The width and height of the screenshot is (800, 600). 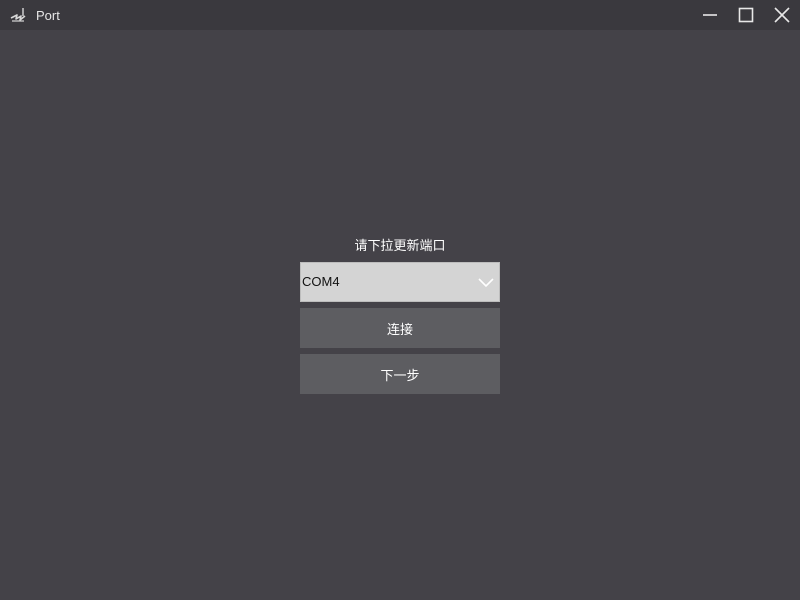 What do you see at coordinates (400, 282) in the screenshot?
I see `port-select: COM4` at bounding box center [400, 282].